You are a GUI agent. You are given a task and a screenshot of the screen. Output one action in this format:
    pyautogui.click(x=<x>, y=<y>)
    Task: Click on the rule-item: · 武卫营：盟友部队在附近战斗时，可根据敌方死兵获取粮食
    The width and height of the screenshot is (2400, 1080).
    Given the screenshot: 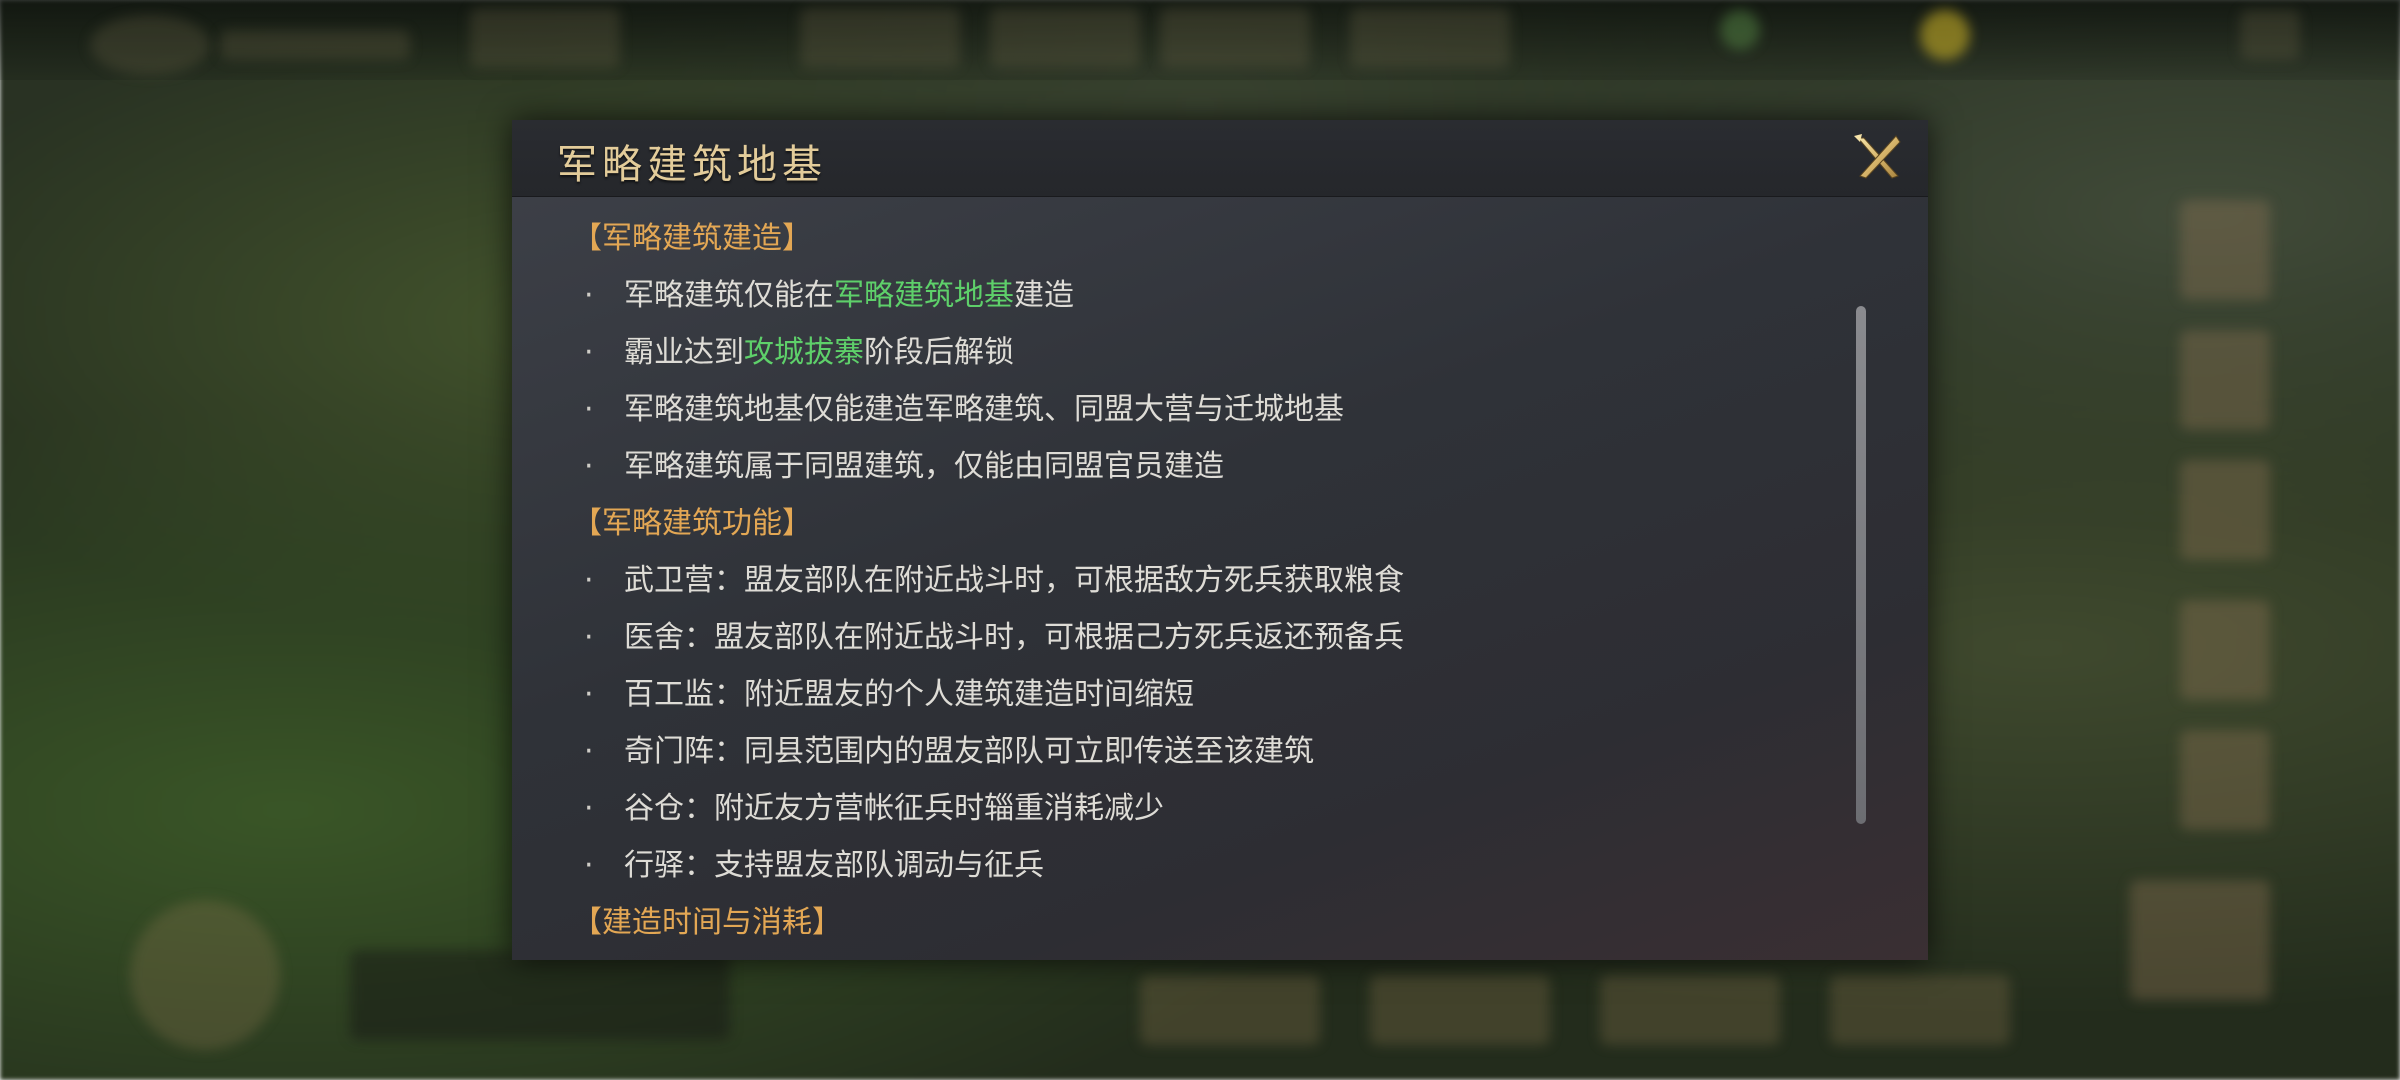 What is the action you would take?
    pyautogui.click(x=1202, y=580)
    